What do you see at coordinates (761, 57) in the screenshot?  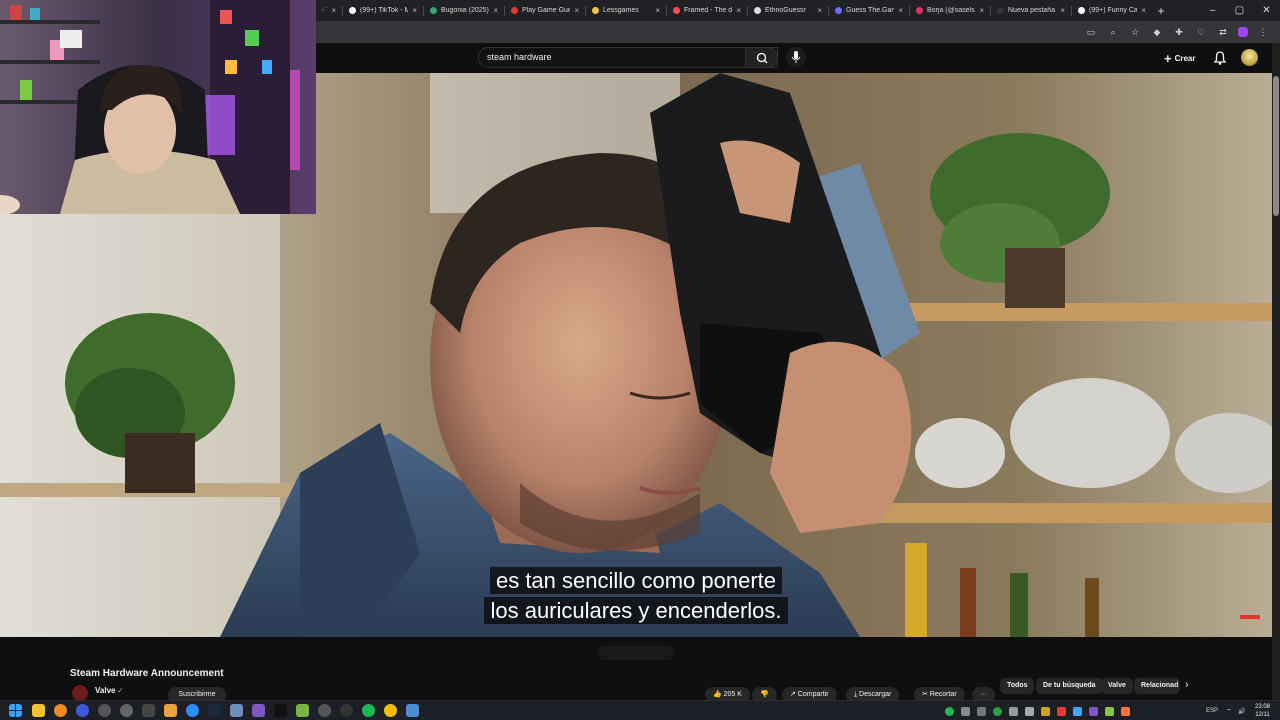 I see `search-button` at bounding box center [761, 57].